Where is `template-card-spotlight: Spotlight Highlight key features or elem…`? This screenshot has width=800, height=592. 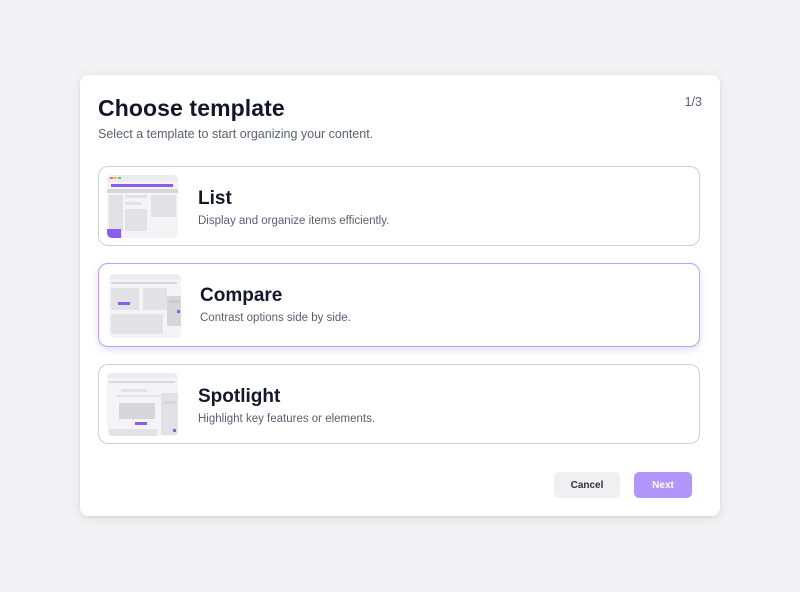
template-card-spotlight: Spotlight Highlight key features or elem… is located at coordinates (399, 404).